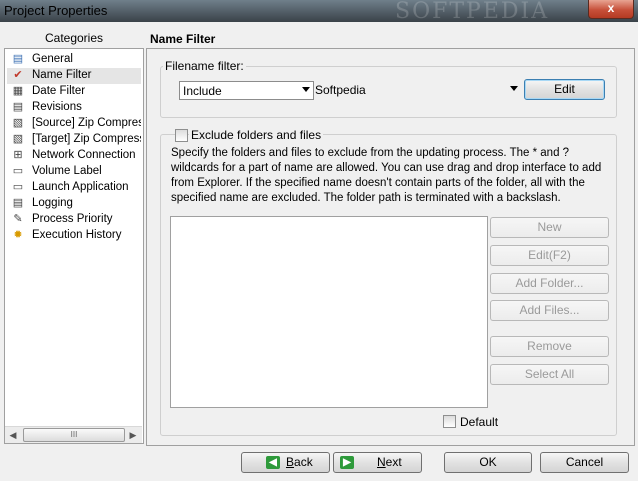 This screenshot has height=481, width=638. Describe the element at coordinates (347, 462) in the screenshot. I see `arrow-right-icon: ▶` at that location.